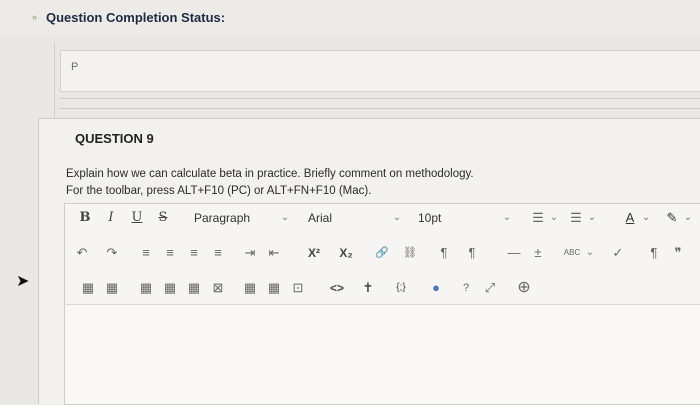 This screenshot has width=700, height=405. I want to click on fullscreen-icon: ⤢, so click(490, 288).